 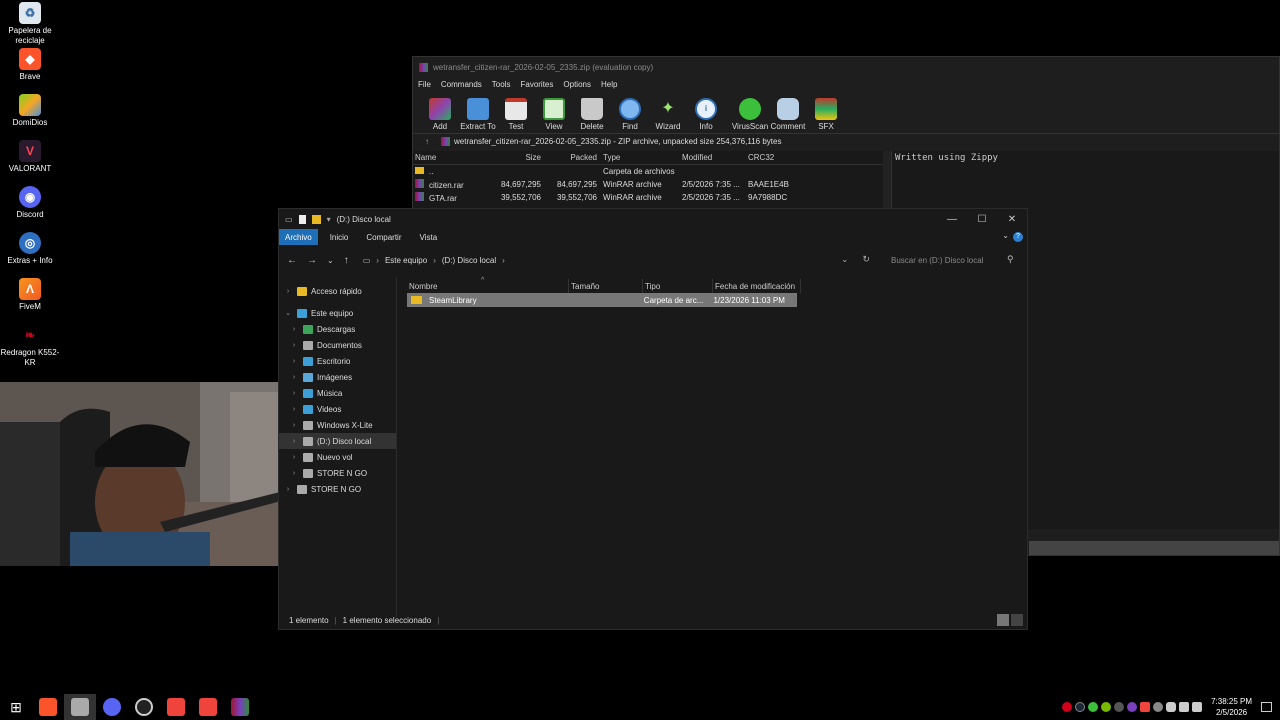 I want to click on close-button: ✕, so click(x=1012, y=219).